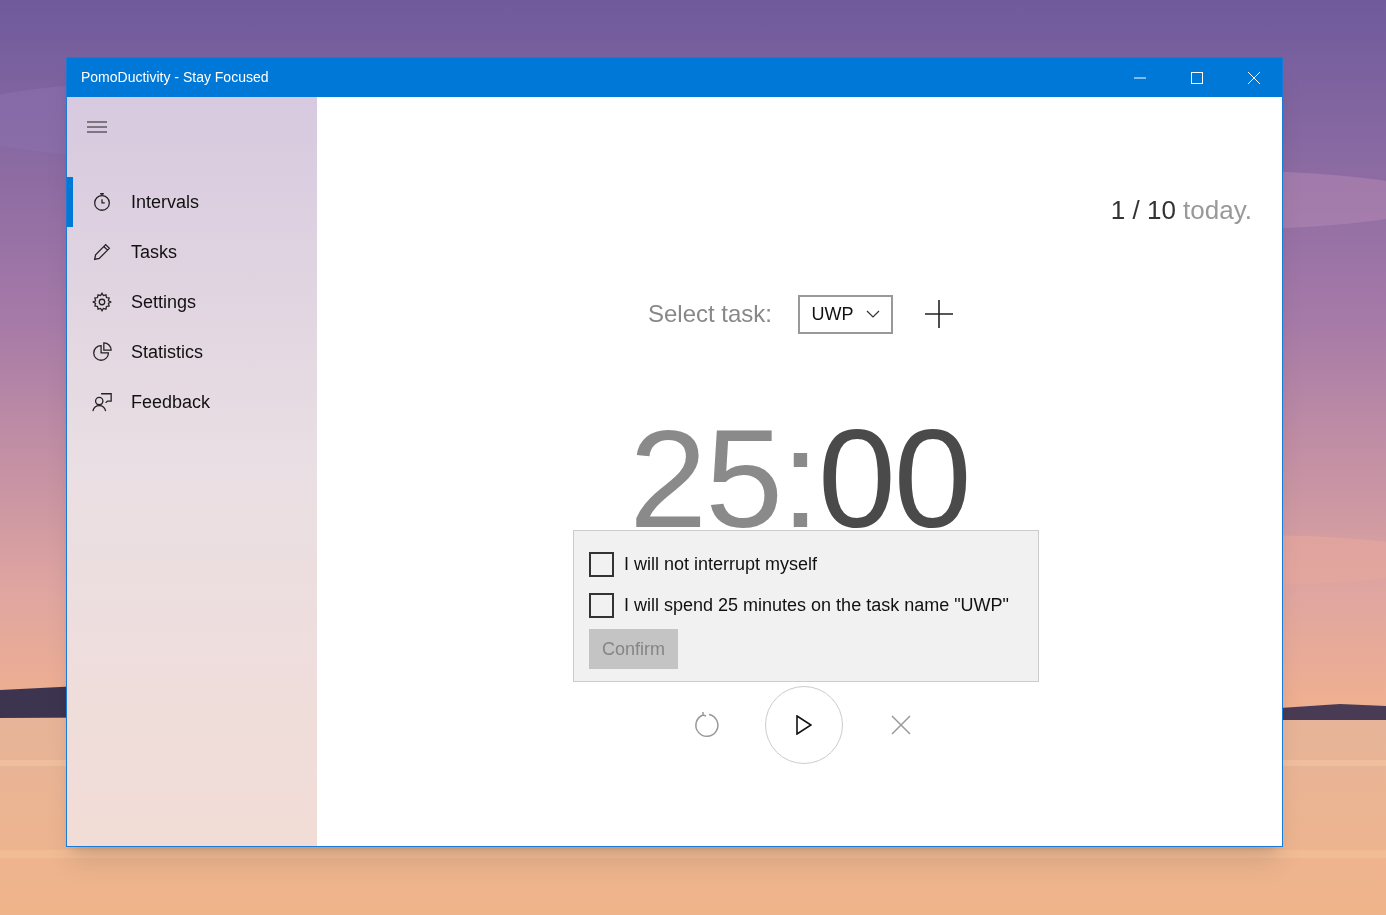  Describe the element at coordinates (192, 402) in the screenshot. I see `nav-item: Feedback` at that location.